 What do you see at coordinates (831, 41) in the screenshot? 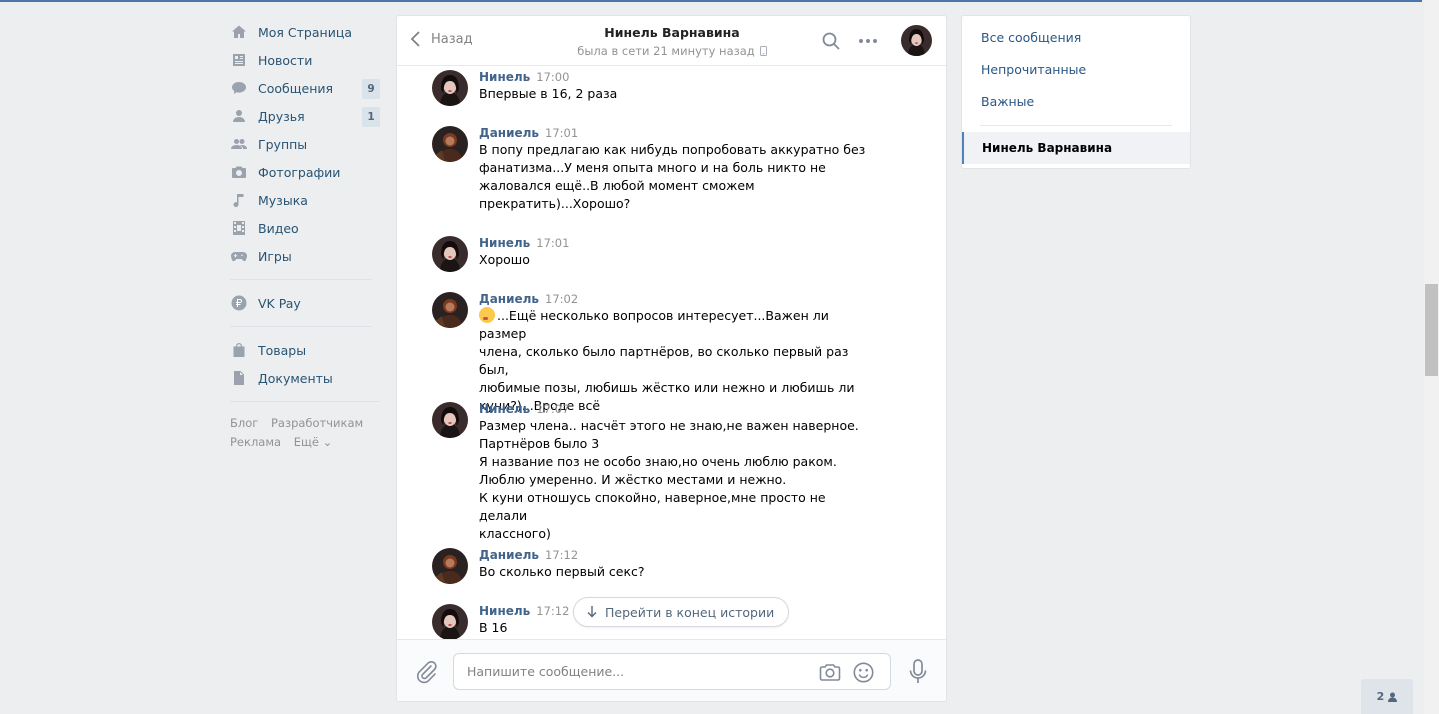
I see `search-icon` at bounding box center [831, 41].